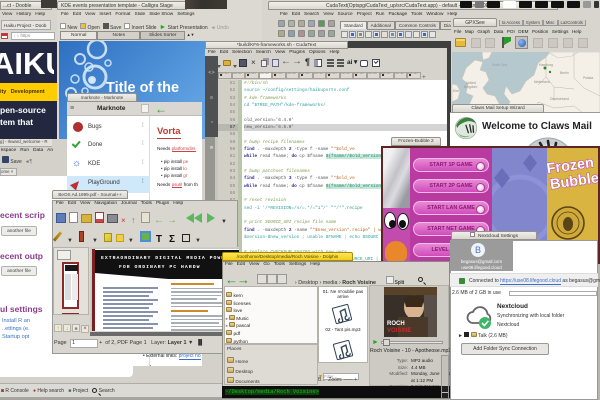  Describe the element at coordinates (588, 78) in the screenshot. I see `svg-text: Polska` at that location.